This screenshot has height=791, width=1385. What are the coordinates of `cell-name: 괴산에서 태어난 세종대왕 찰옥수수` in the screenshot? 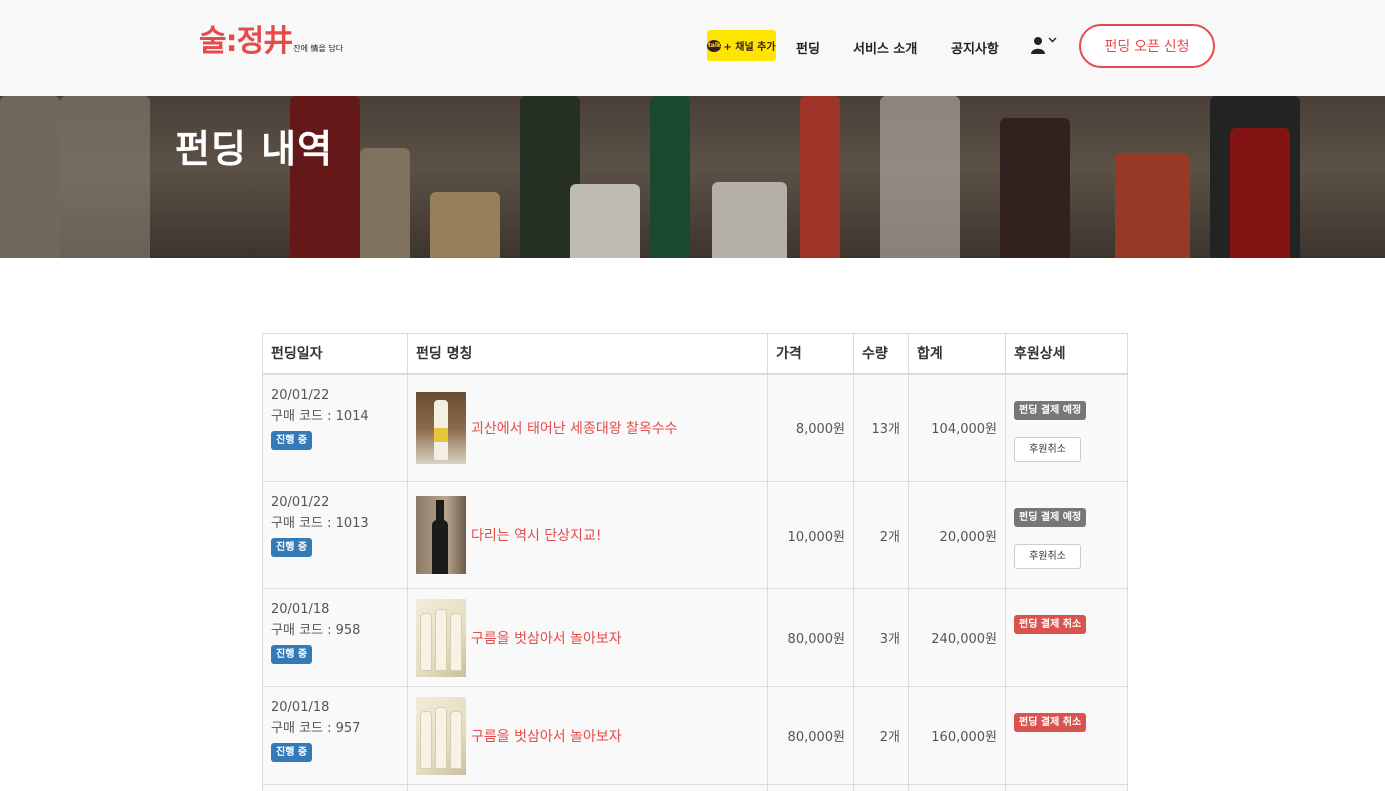 It's located at (587, 427).